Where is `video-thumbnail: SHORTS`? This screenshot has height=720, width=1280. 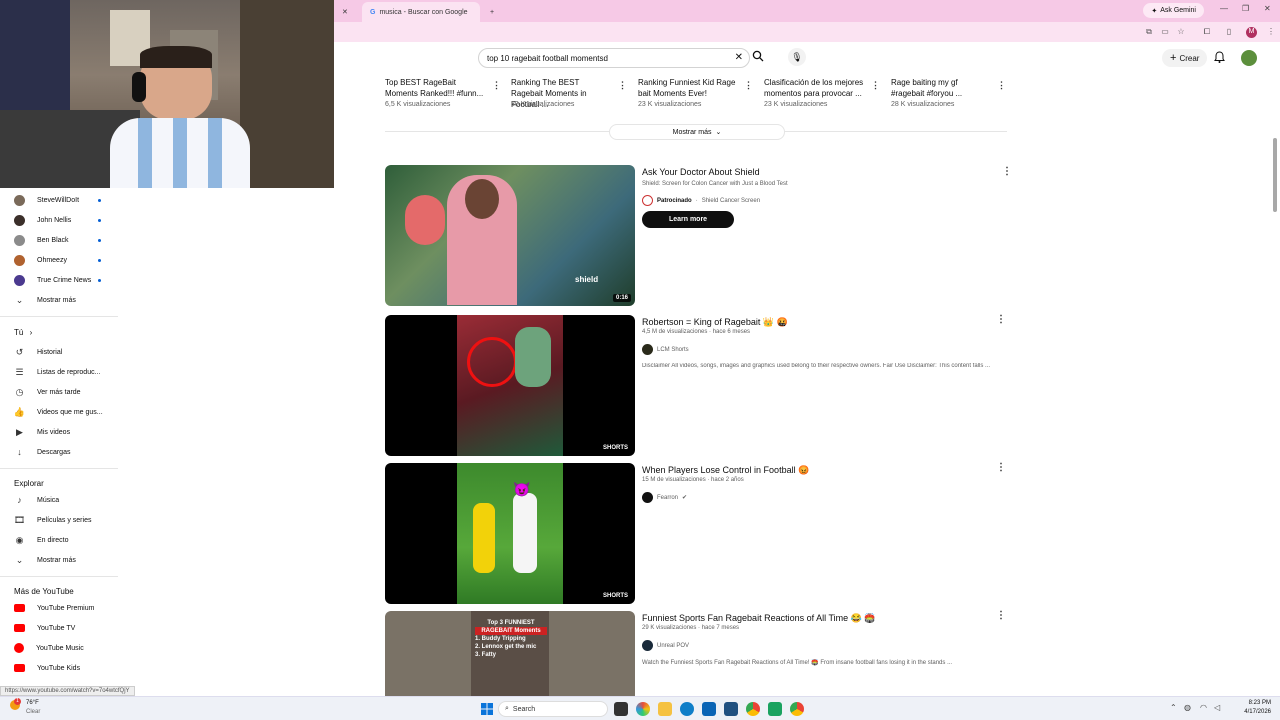
video-thumbnail: SHORTS is located at coordinates (510, 385).